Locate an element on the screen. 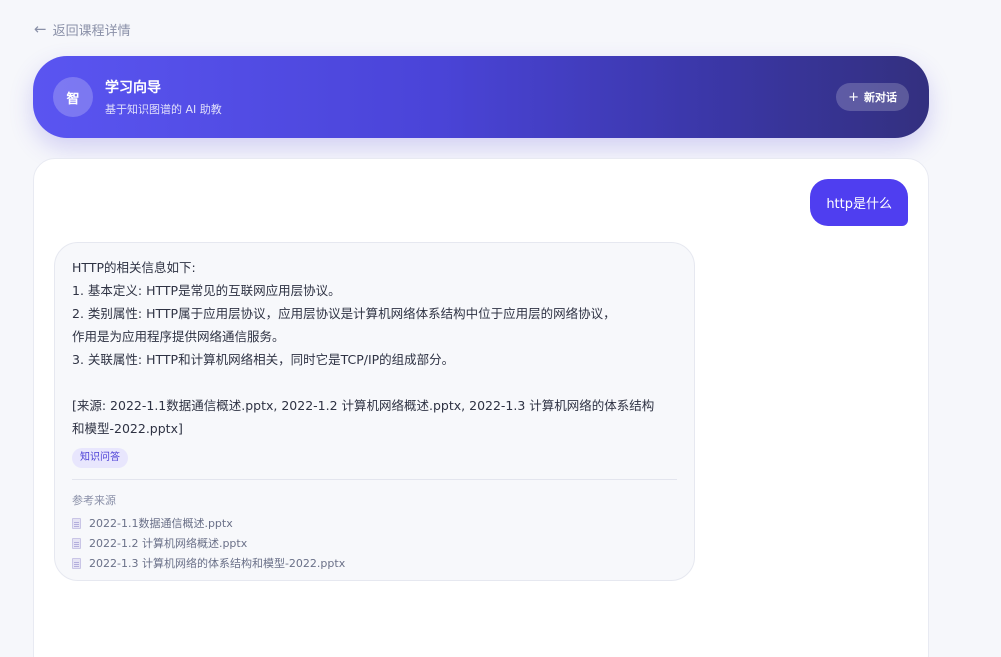 This screenshot has height=657, width=1001. answer-type-badge: 知识问答 is located at coordinates (100, 458).